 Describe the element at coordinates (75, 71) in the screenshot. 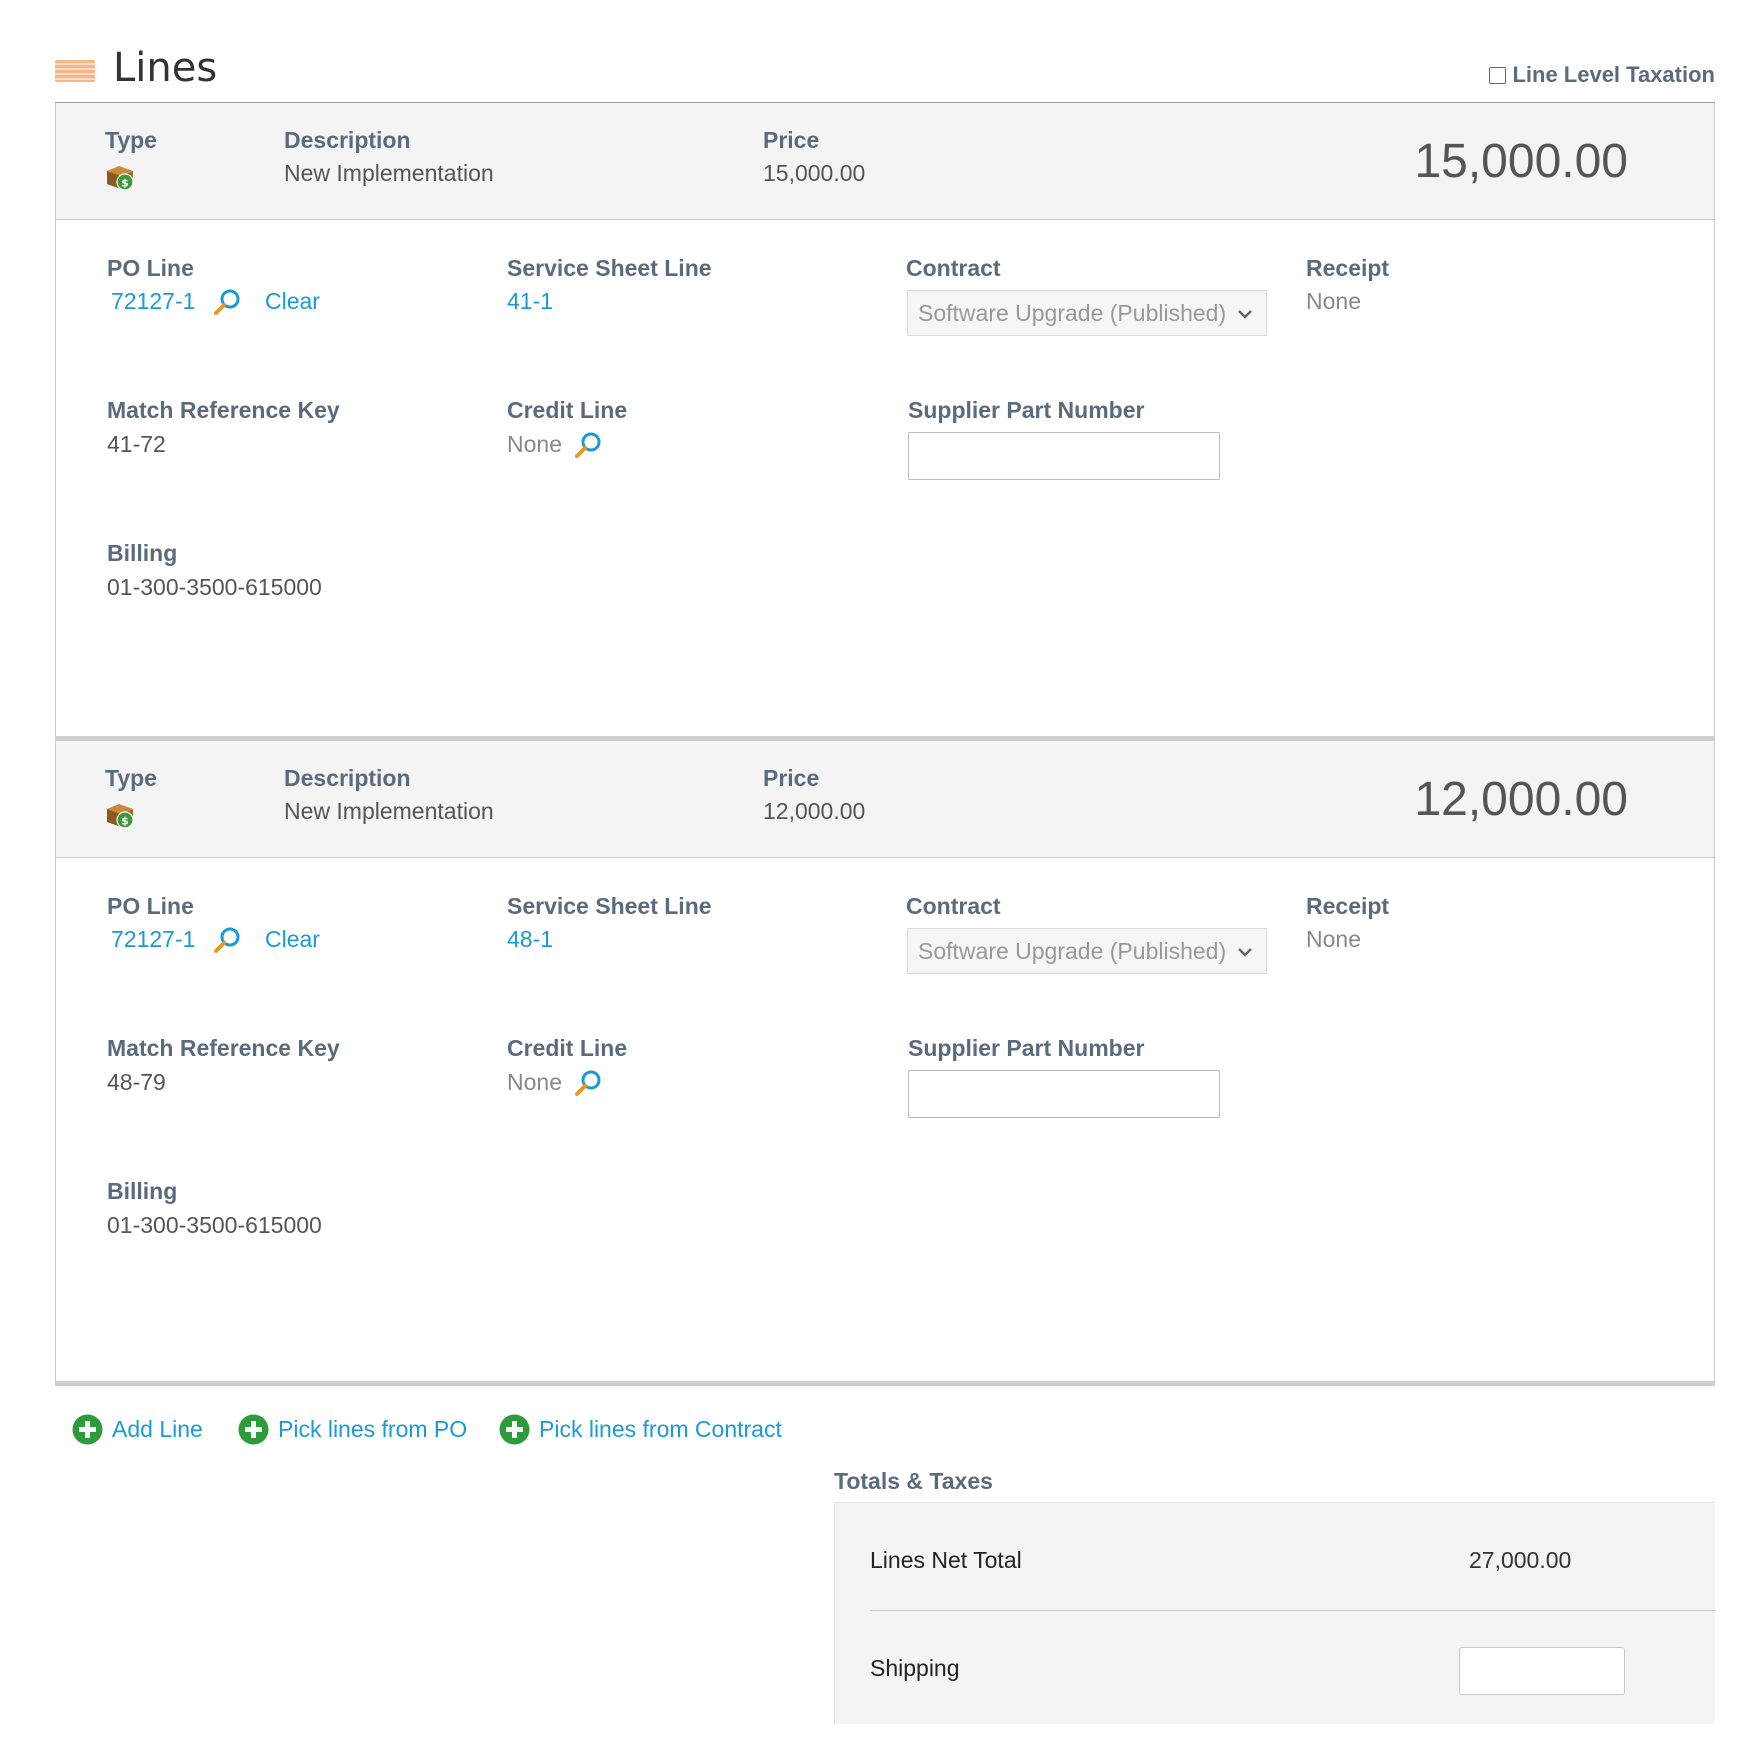

I see `lines-list-icon` at that location.